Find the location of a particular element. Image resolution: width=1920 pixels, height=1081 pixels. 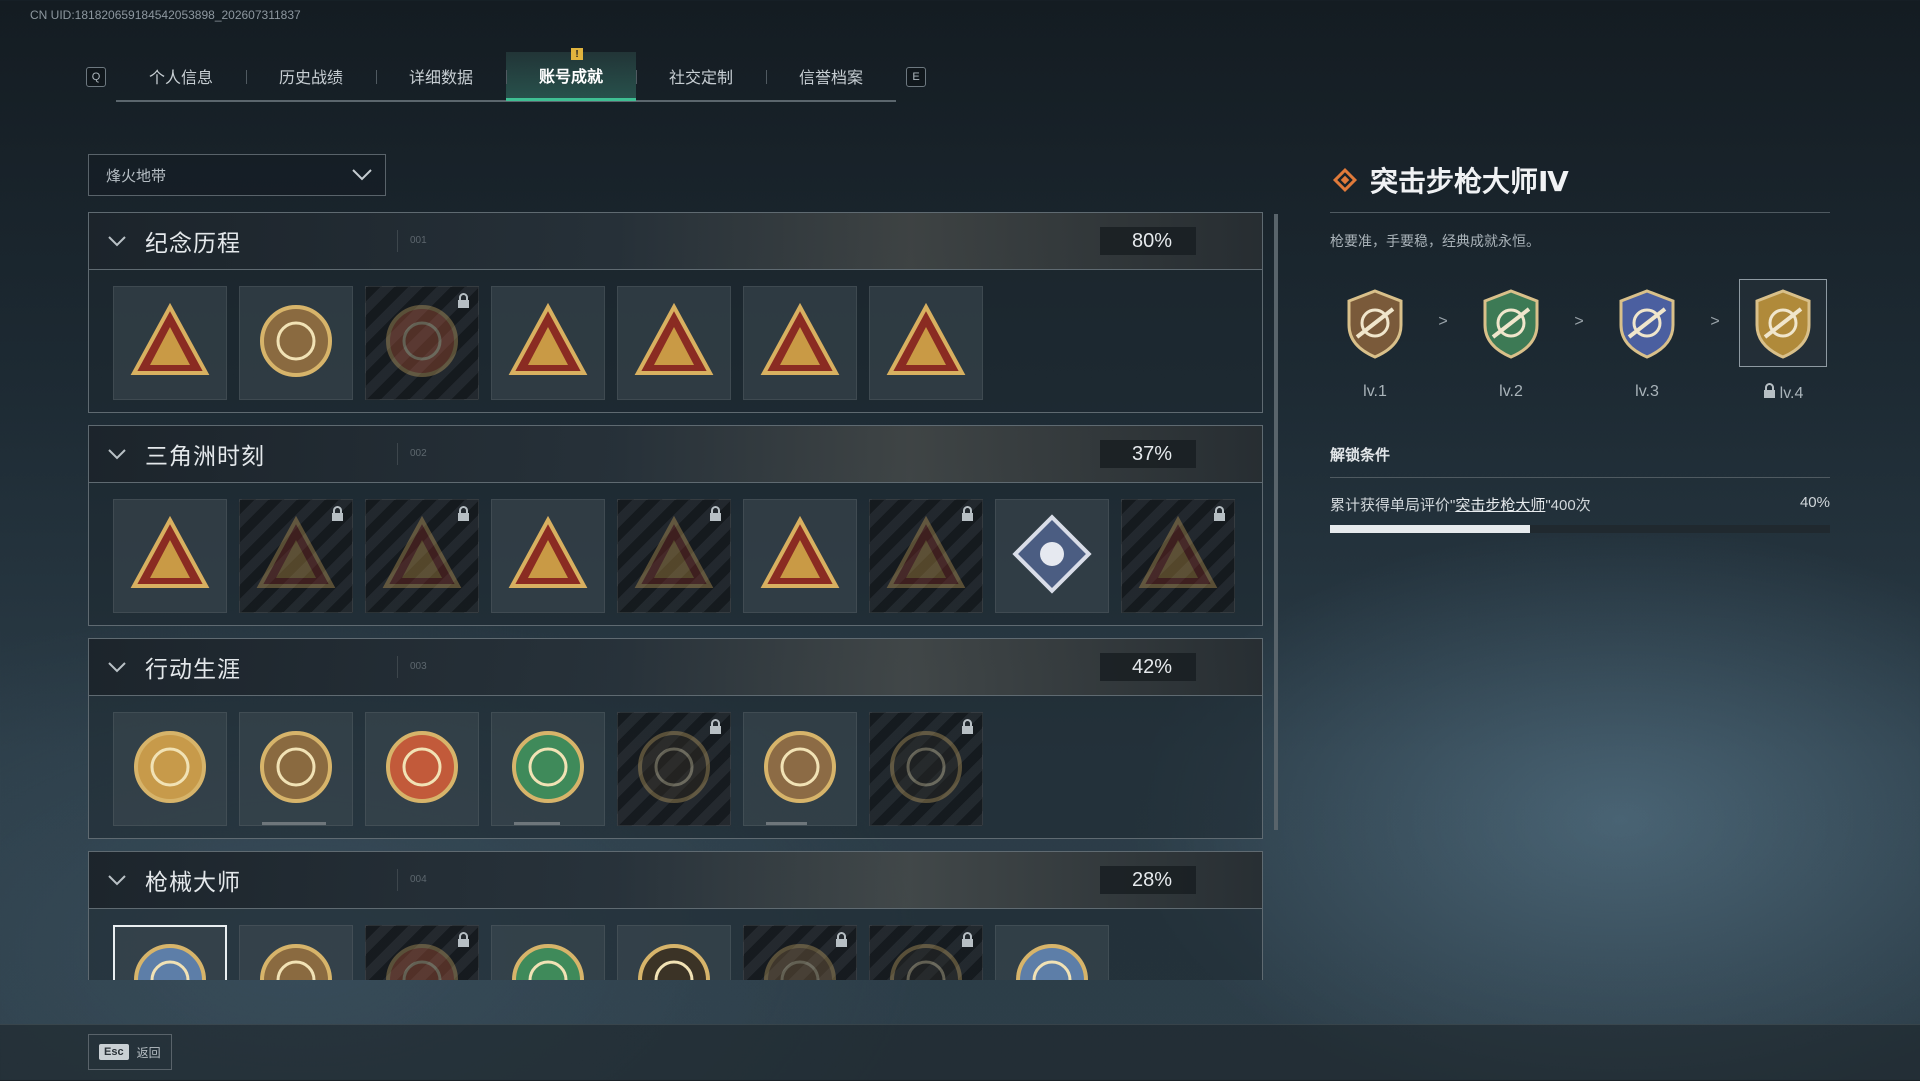

green-shield-medal-icon is located at coordinates (548, 769).